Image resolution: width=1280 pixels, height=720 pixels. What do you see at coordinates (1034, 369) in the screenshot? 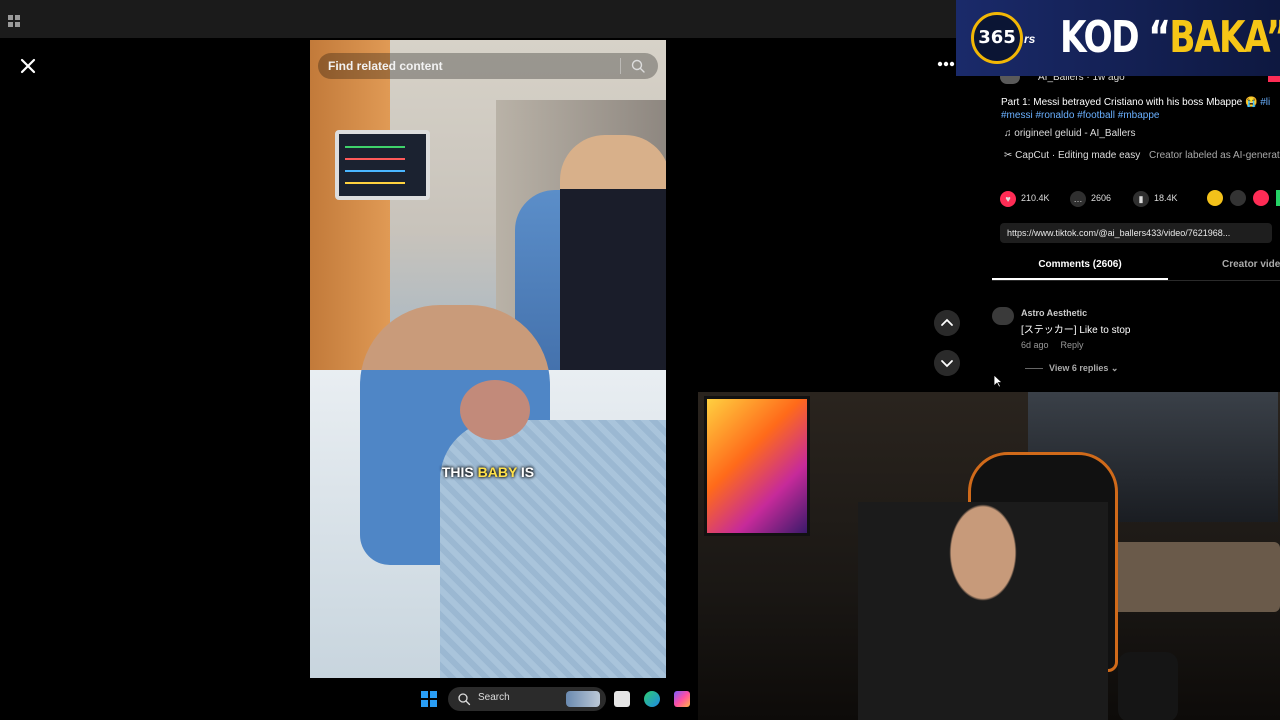
I see `replies-divider` at bounding box center [1034, 369].